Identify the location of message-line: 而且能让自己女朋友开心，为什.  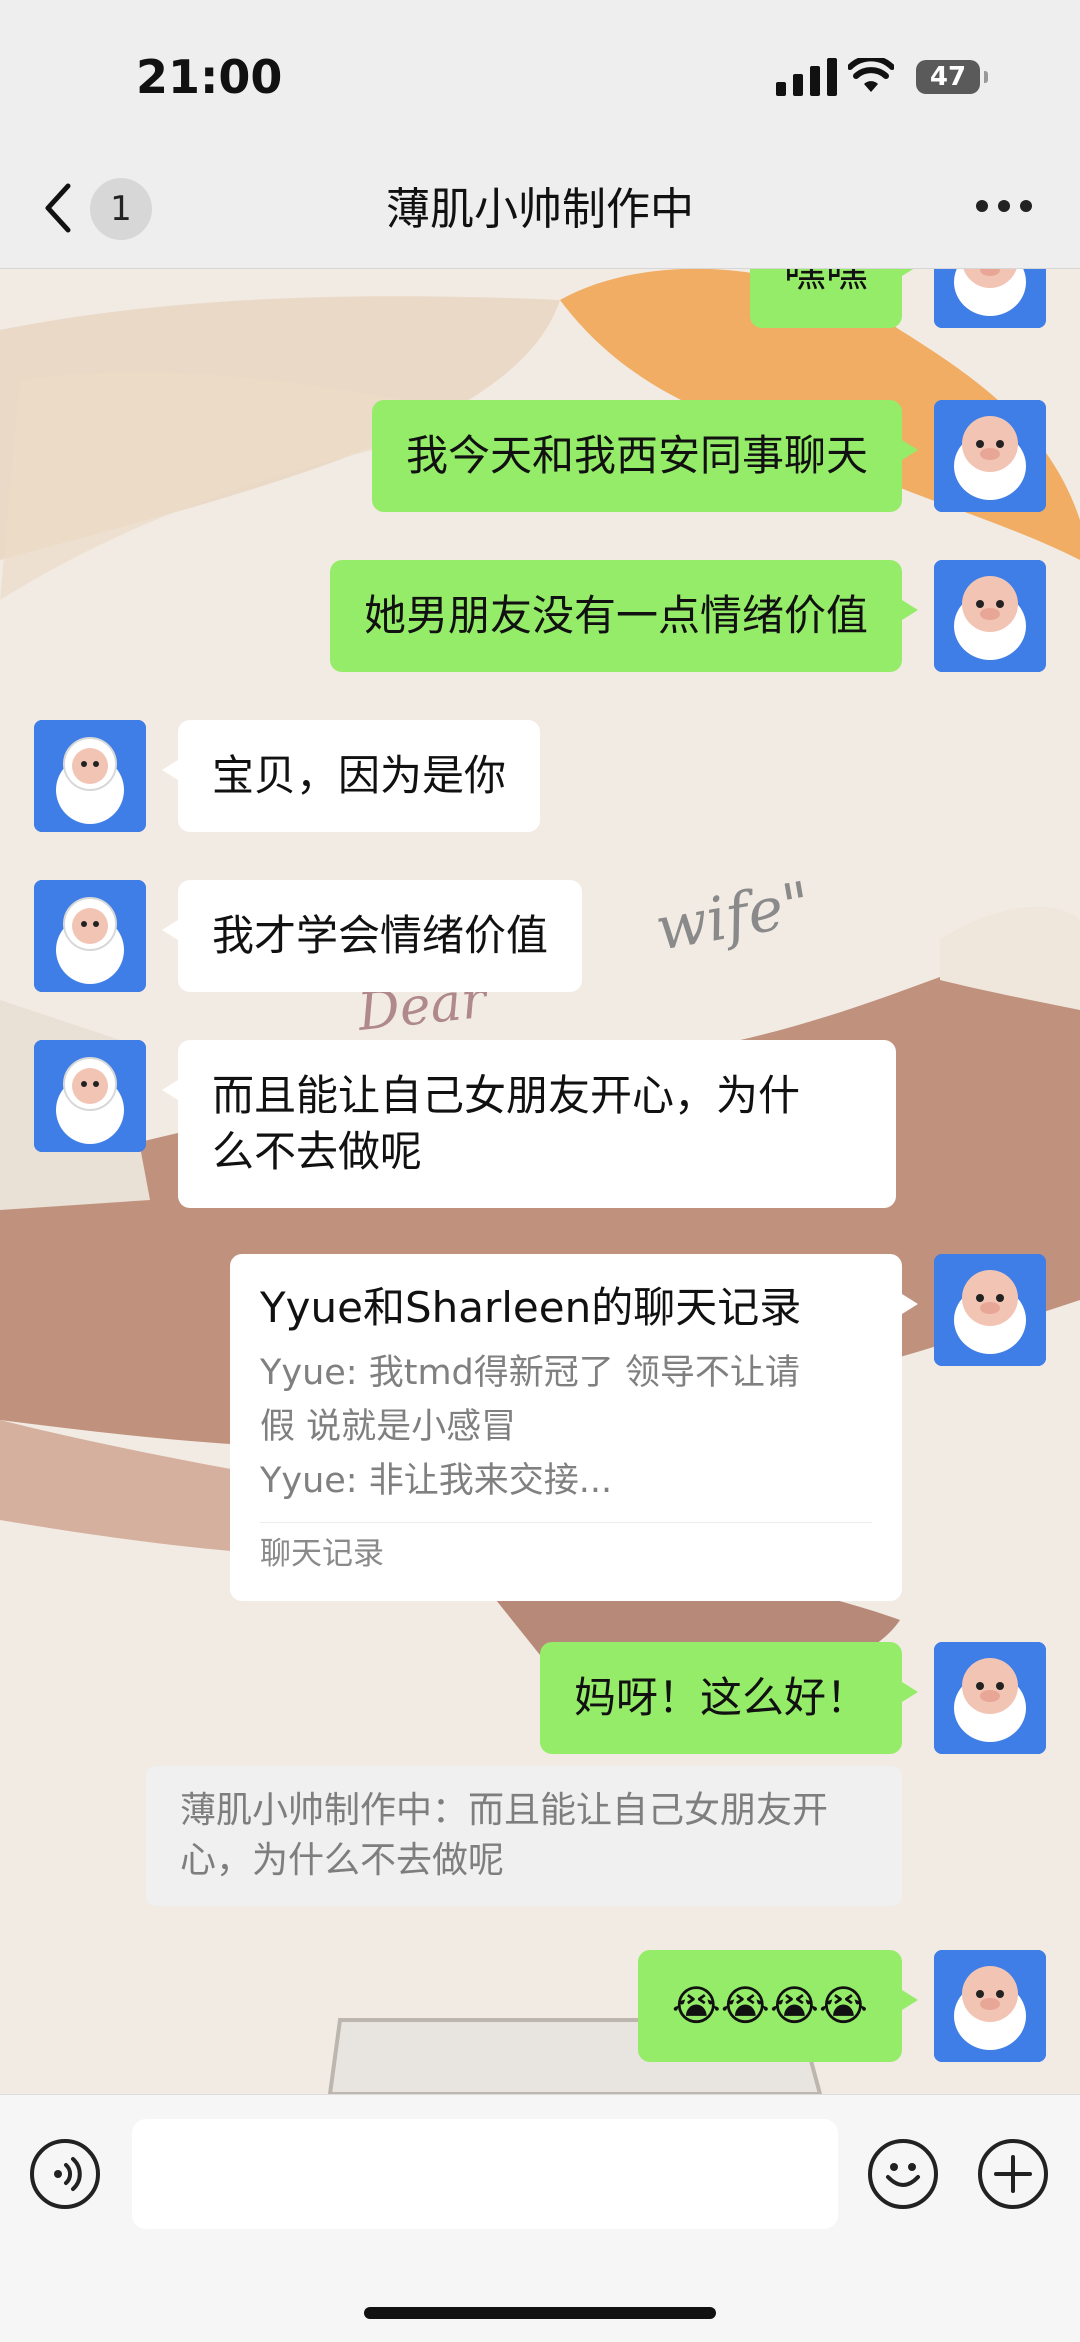
(506, 1095).